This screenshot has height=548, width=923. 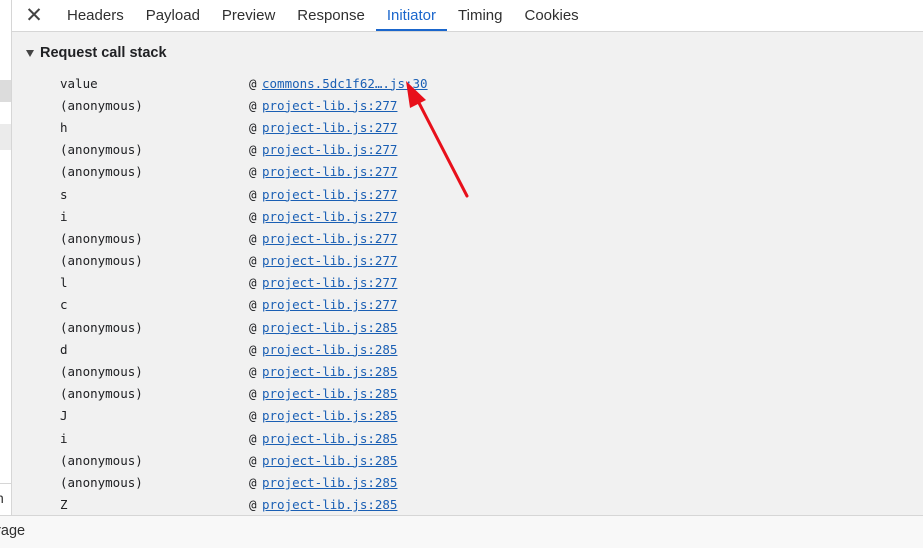 I want to click on request-list-text: n, so click(x=5, y=500).